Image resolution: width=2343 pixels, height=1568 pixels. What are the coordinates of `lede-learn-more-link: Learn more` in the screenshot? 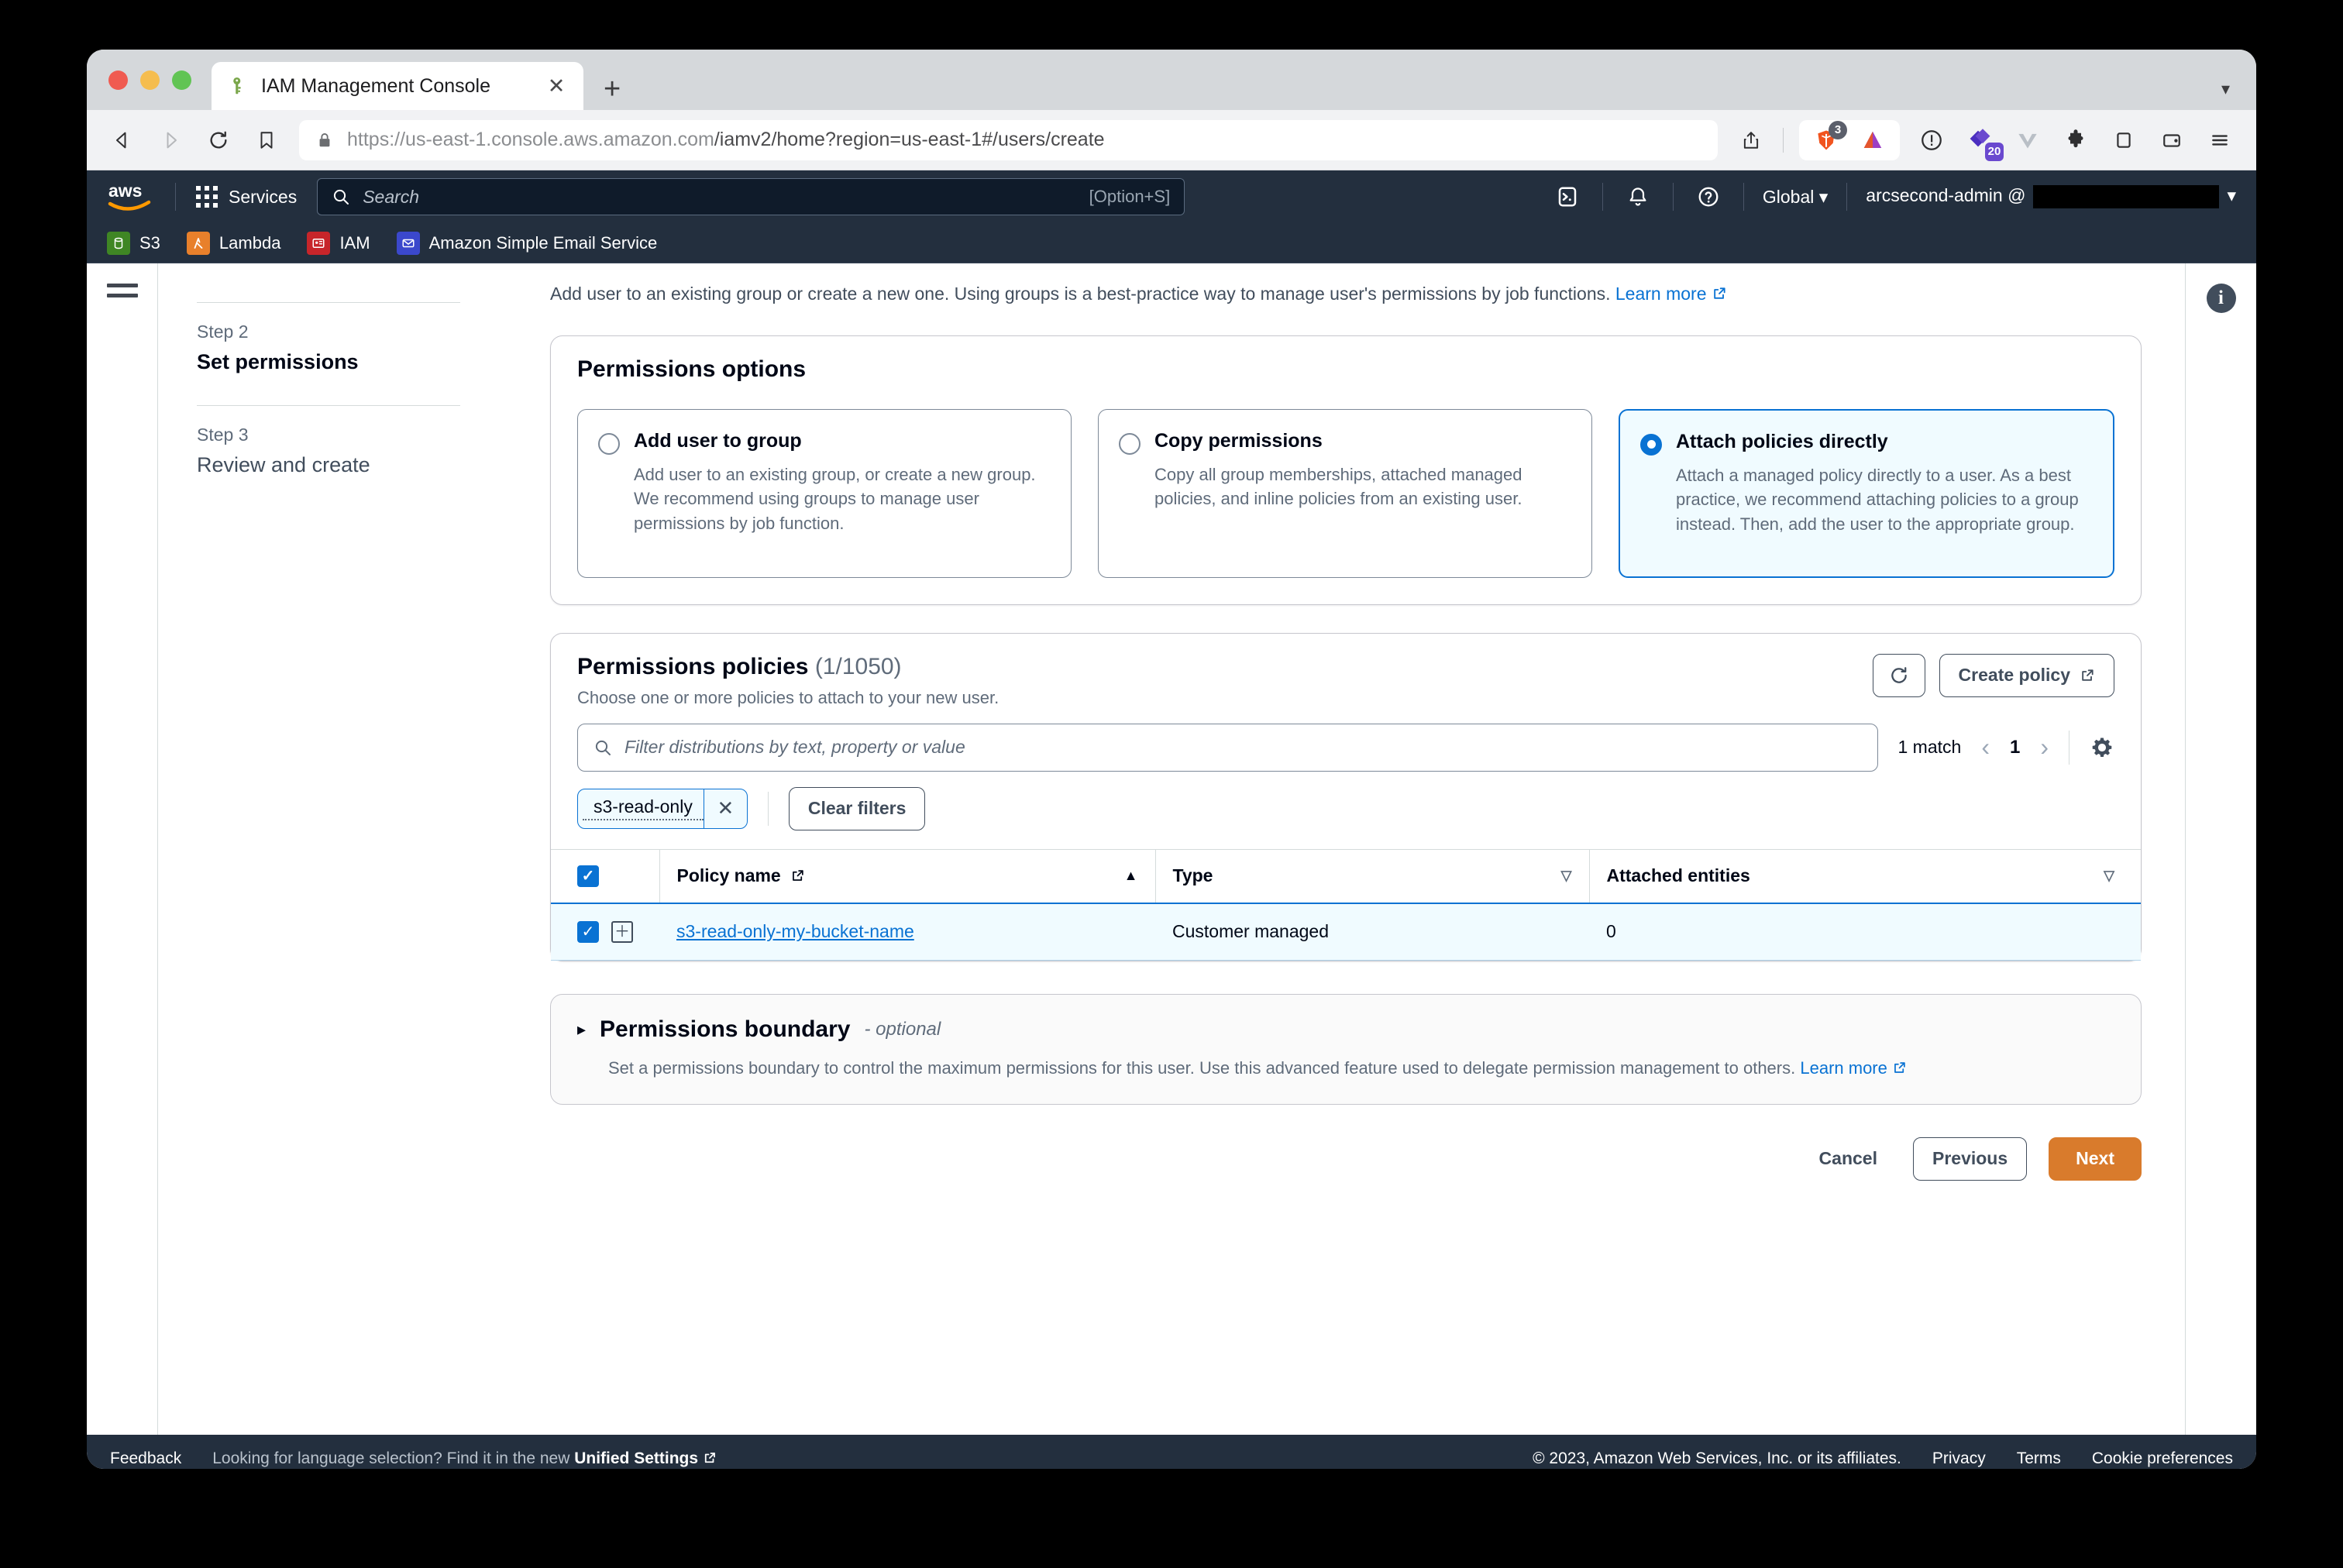 It's located at (1661, 294).